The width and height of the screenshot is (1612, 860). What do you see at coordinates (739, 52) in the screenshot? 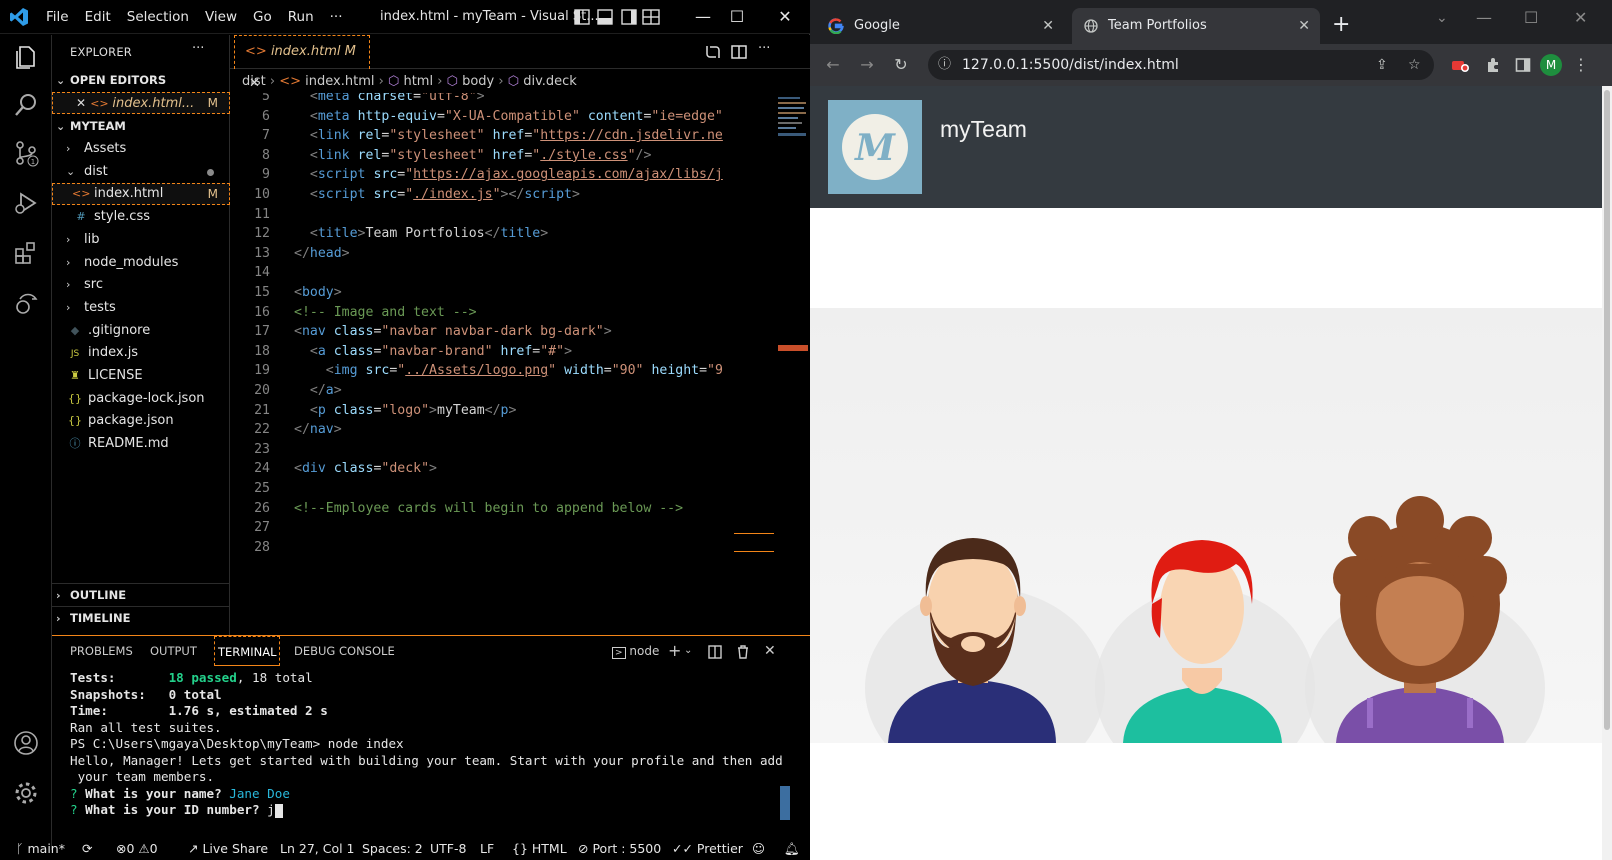
I see `split-editor-icon` at bounding box center [739, 52].